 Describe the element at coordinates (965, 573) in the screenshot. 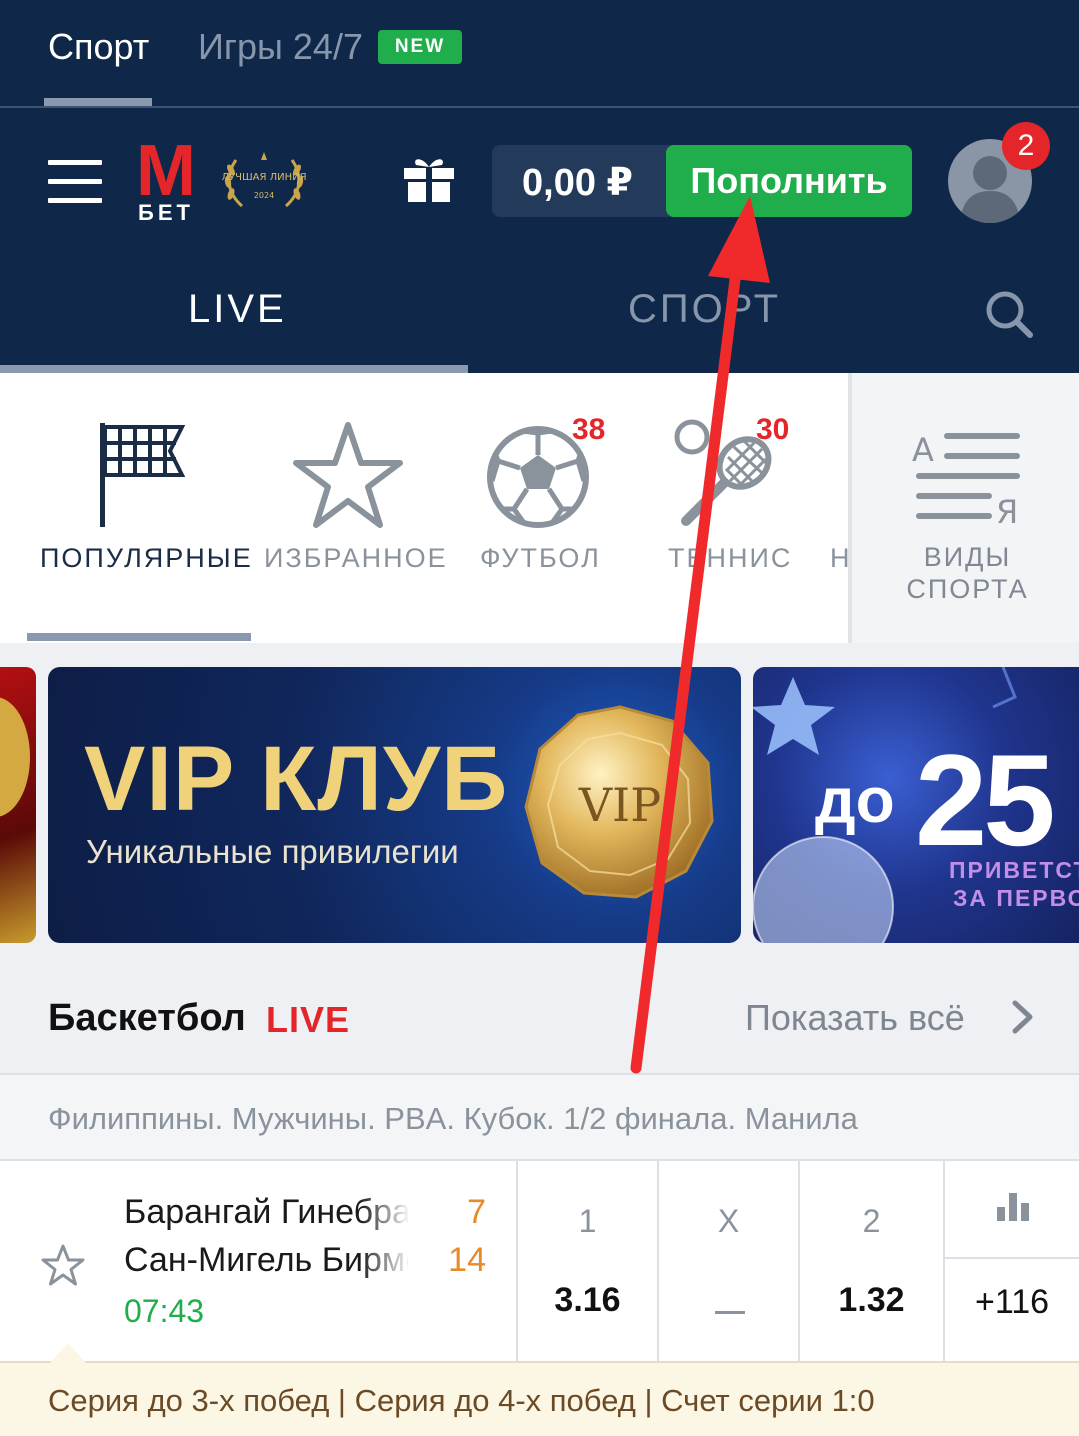

I see `all-sports-label: ВИДЫ СПОРТА` at that location.